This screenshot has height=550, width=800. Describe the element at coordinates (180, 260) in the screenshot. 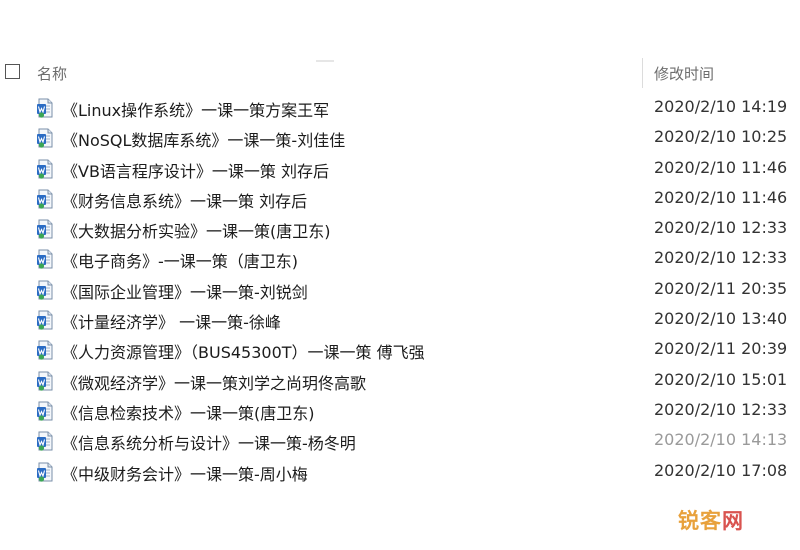

I see `file-name: 《电子商务》-一课一策（唐卫东)` at that location.